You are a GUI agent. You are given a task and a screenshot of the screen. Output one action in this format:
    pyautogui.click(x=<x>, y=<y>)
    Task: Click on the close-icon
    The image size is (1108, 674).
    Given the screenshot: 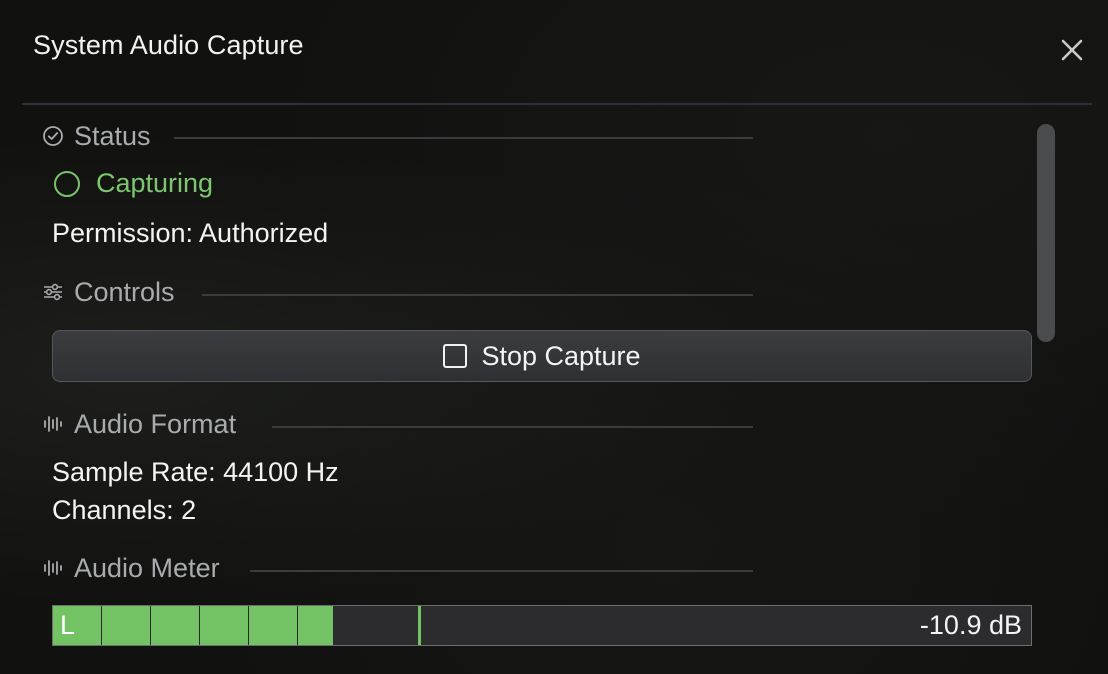 What is the action you would take?
    pyautogui.click(x=1072, y=50)
    